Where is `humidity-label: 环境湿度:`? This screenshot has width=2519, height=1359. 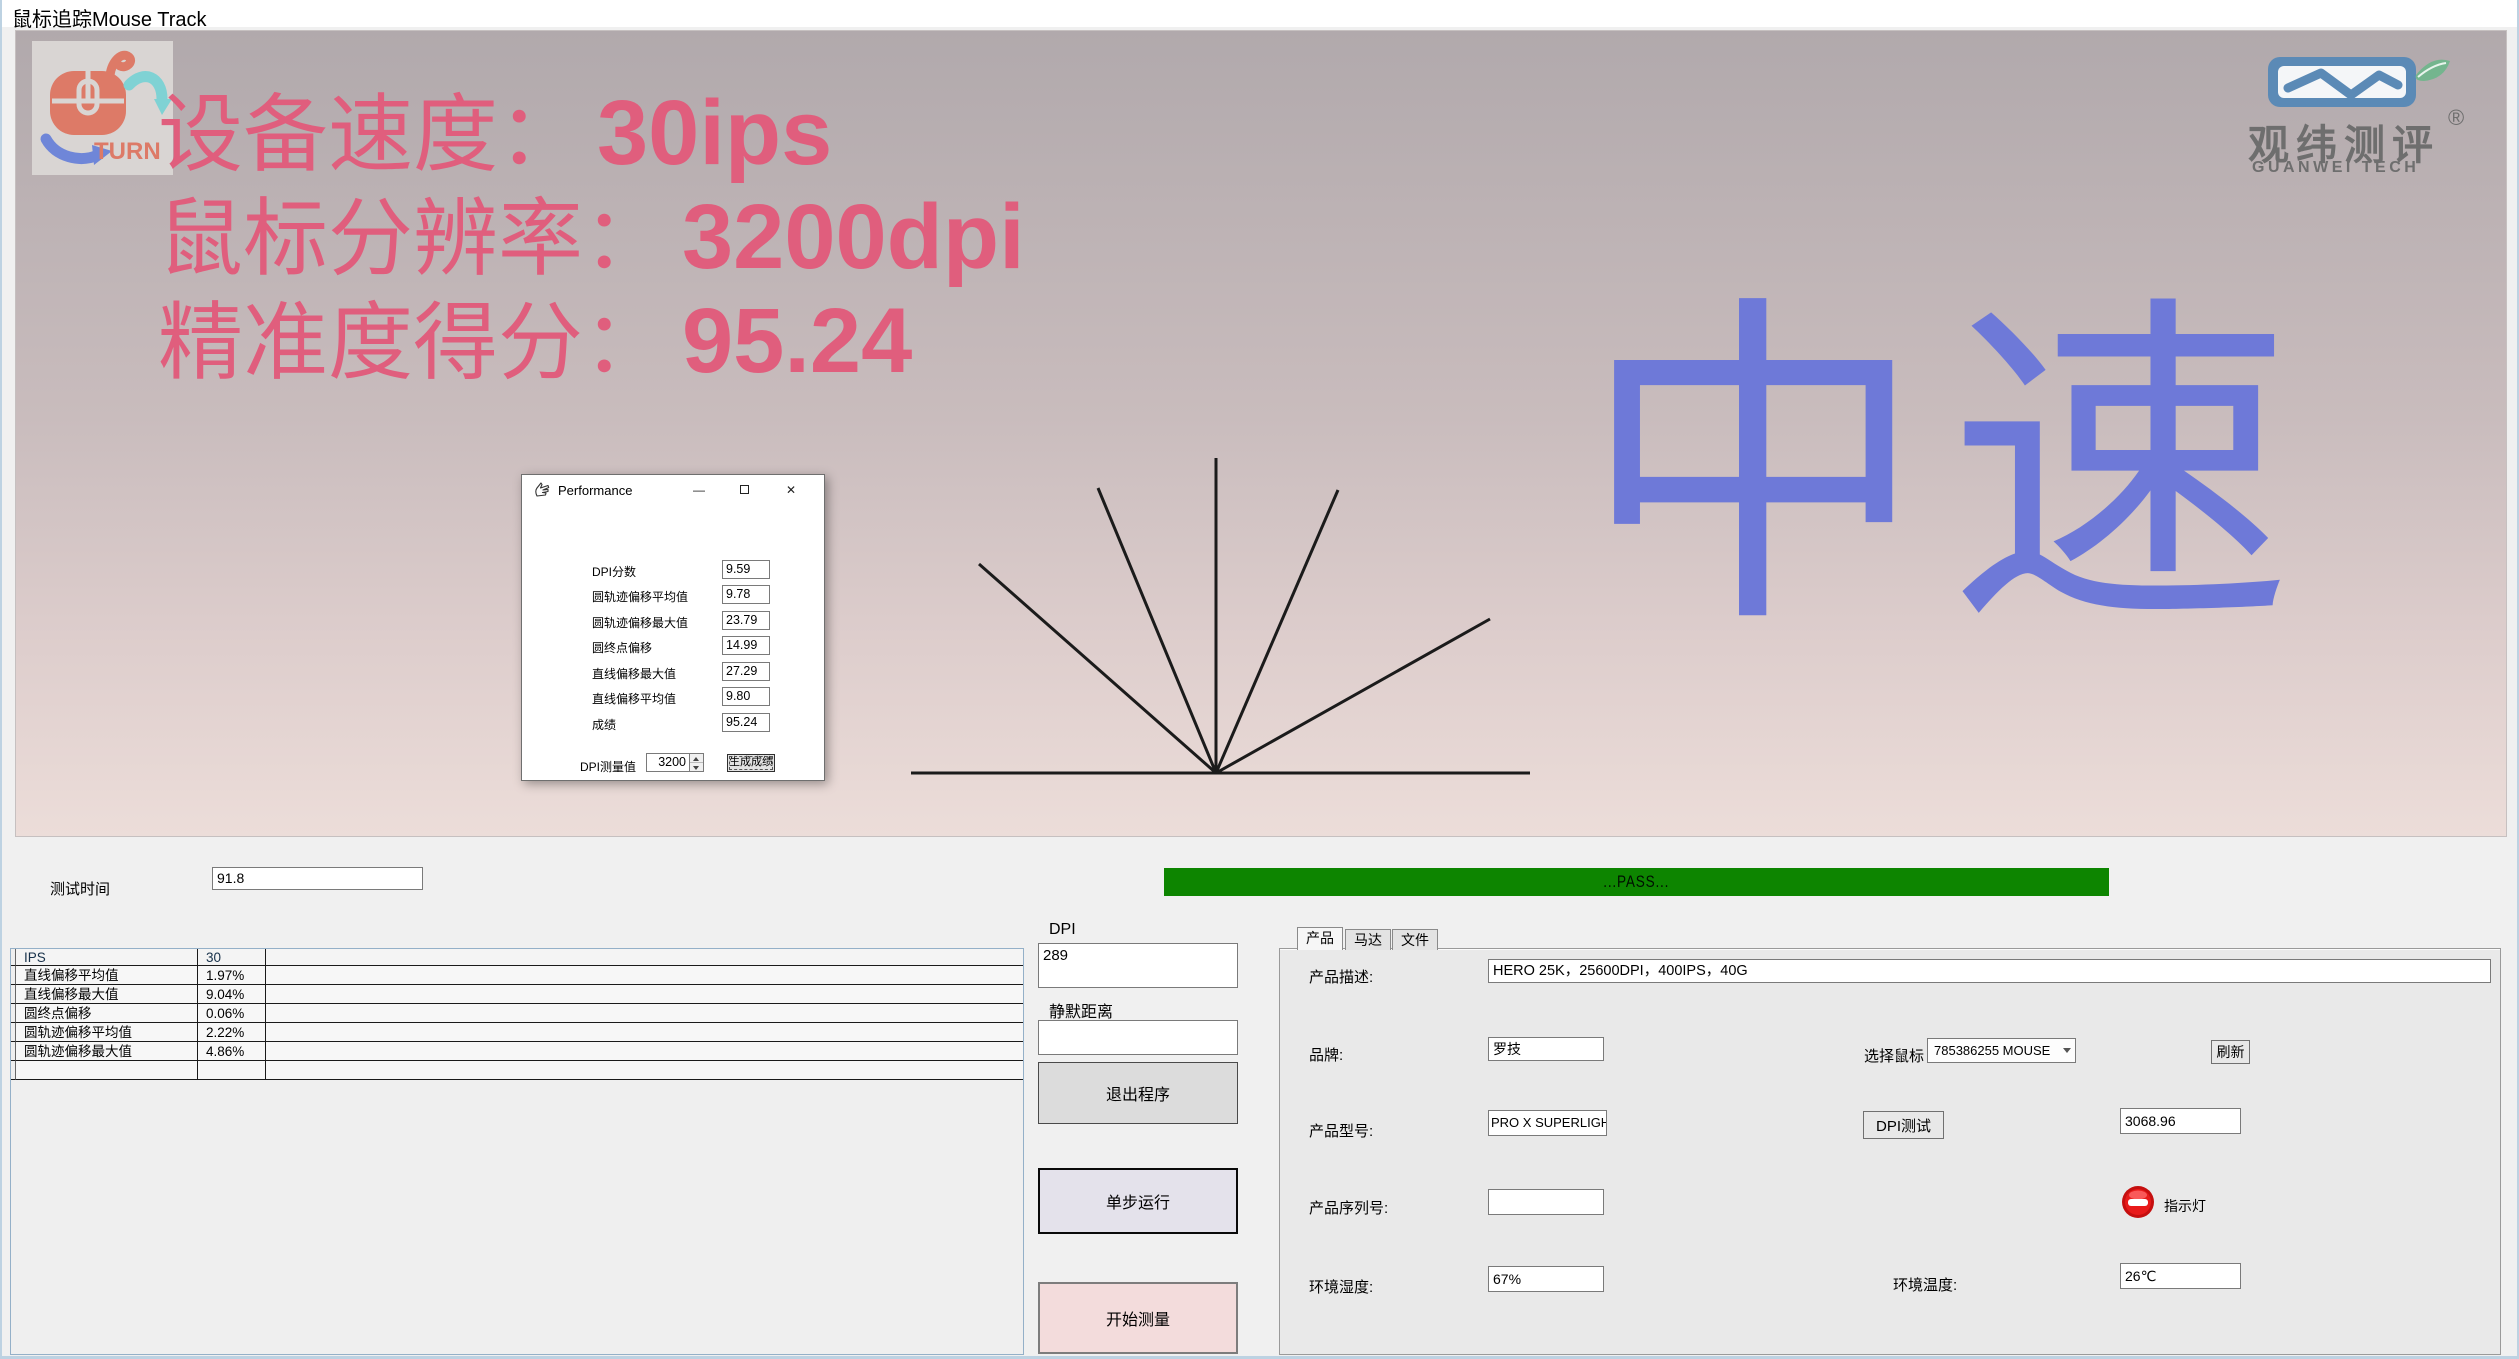
humidity-label: 环境湿度: is located at coordinates (1341, 1287).